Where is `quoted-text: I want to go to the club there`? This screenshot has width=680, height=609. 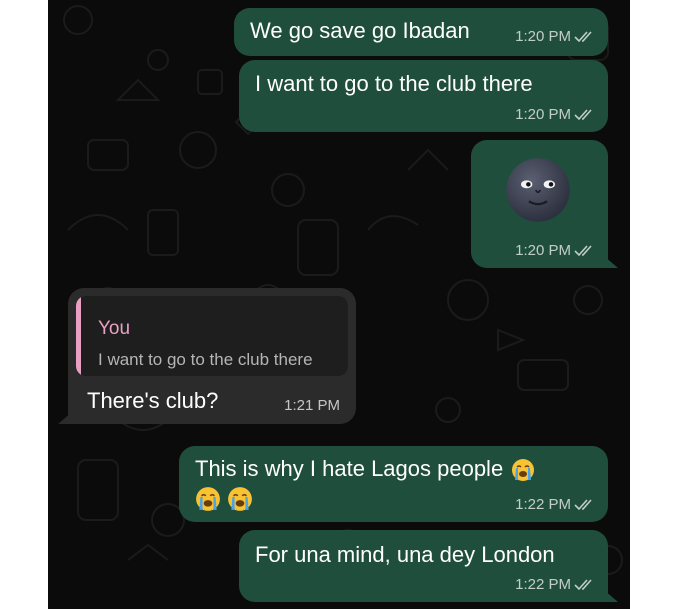 quoted-text: I want to go to the club there is located at coordinates (205, 359).